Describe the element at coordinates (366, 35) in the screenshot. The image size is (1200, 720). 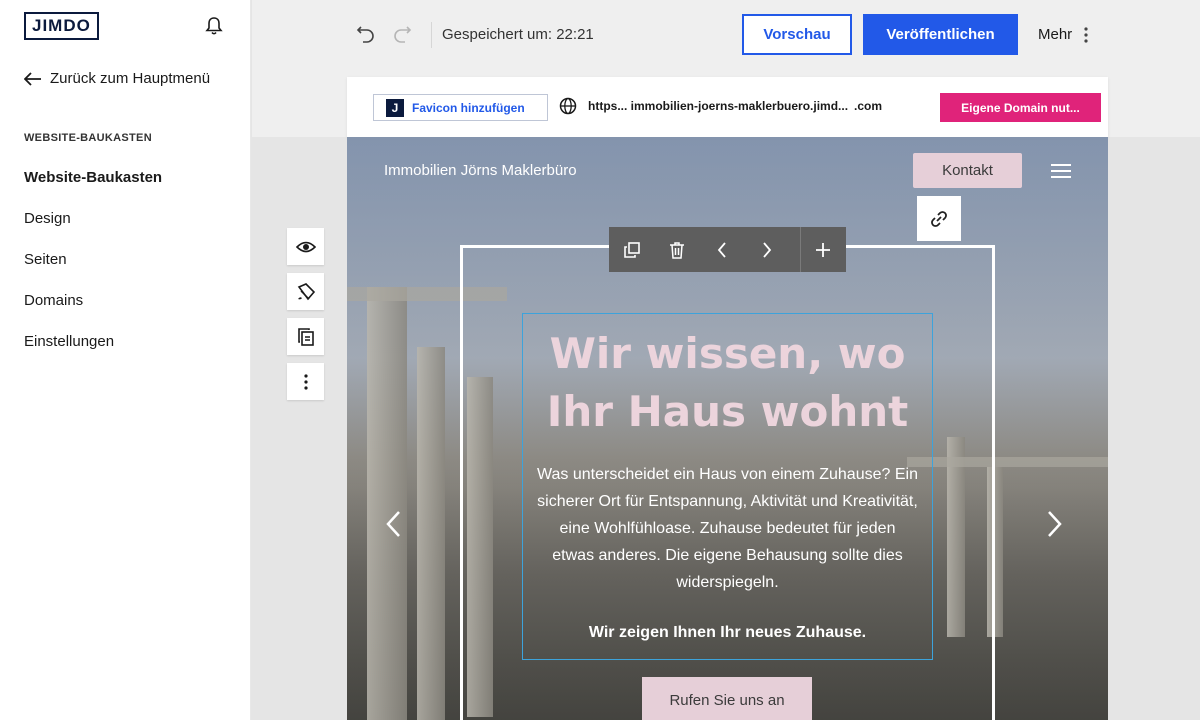
I see `undo-icon` at that location.